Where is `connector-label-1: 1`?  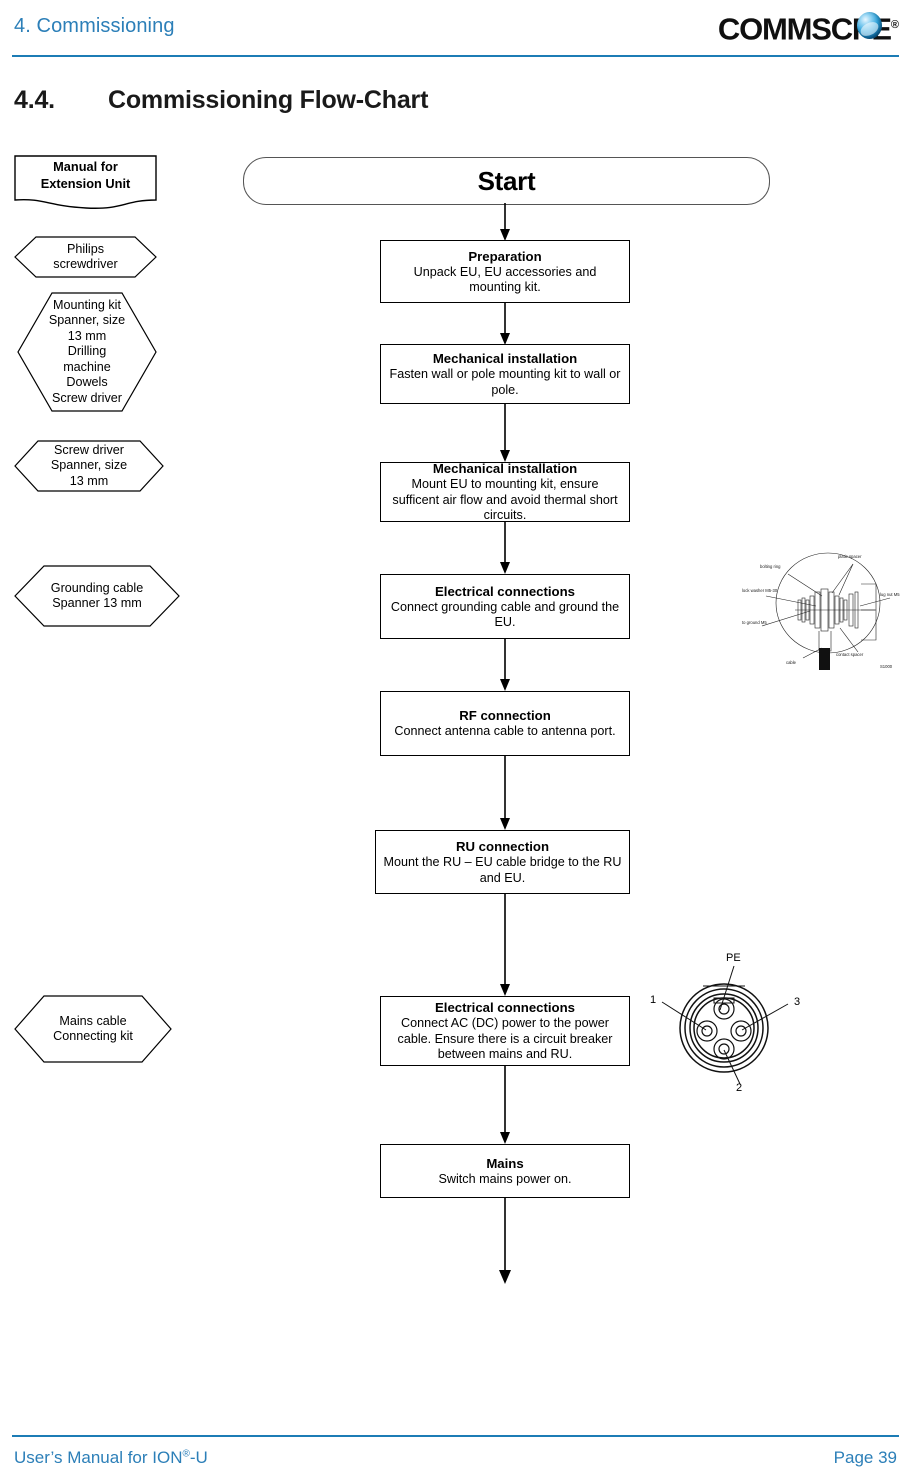 connector-label-1: 1 is located at coordinates (653, 1000).